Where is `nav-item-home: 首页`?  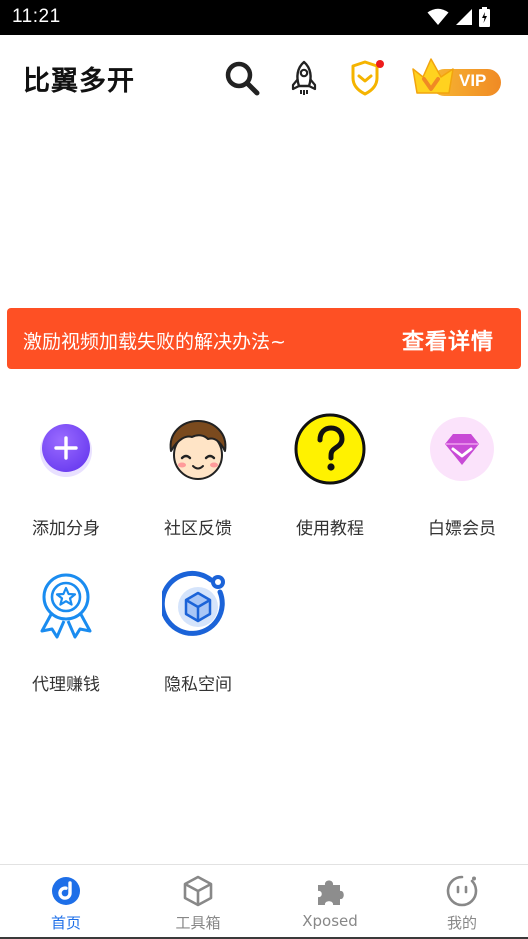
nav-item-home: 首页 is located at coordinates (66, 902).